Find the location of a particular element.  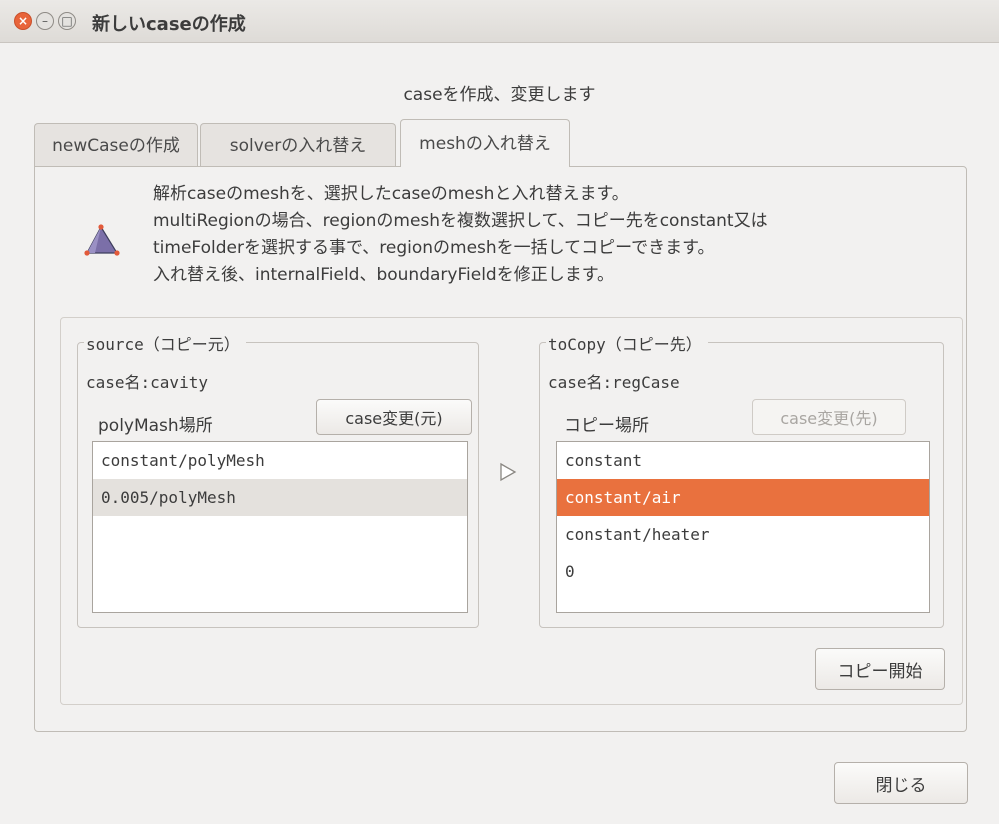

tab-mesh-replace: meshの入れ替え is located at coordinates (485, 143).